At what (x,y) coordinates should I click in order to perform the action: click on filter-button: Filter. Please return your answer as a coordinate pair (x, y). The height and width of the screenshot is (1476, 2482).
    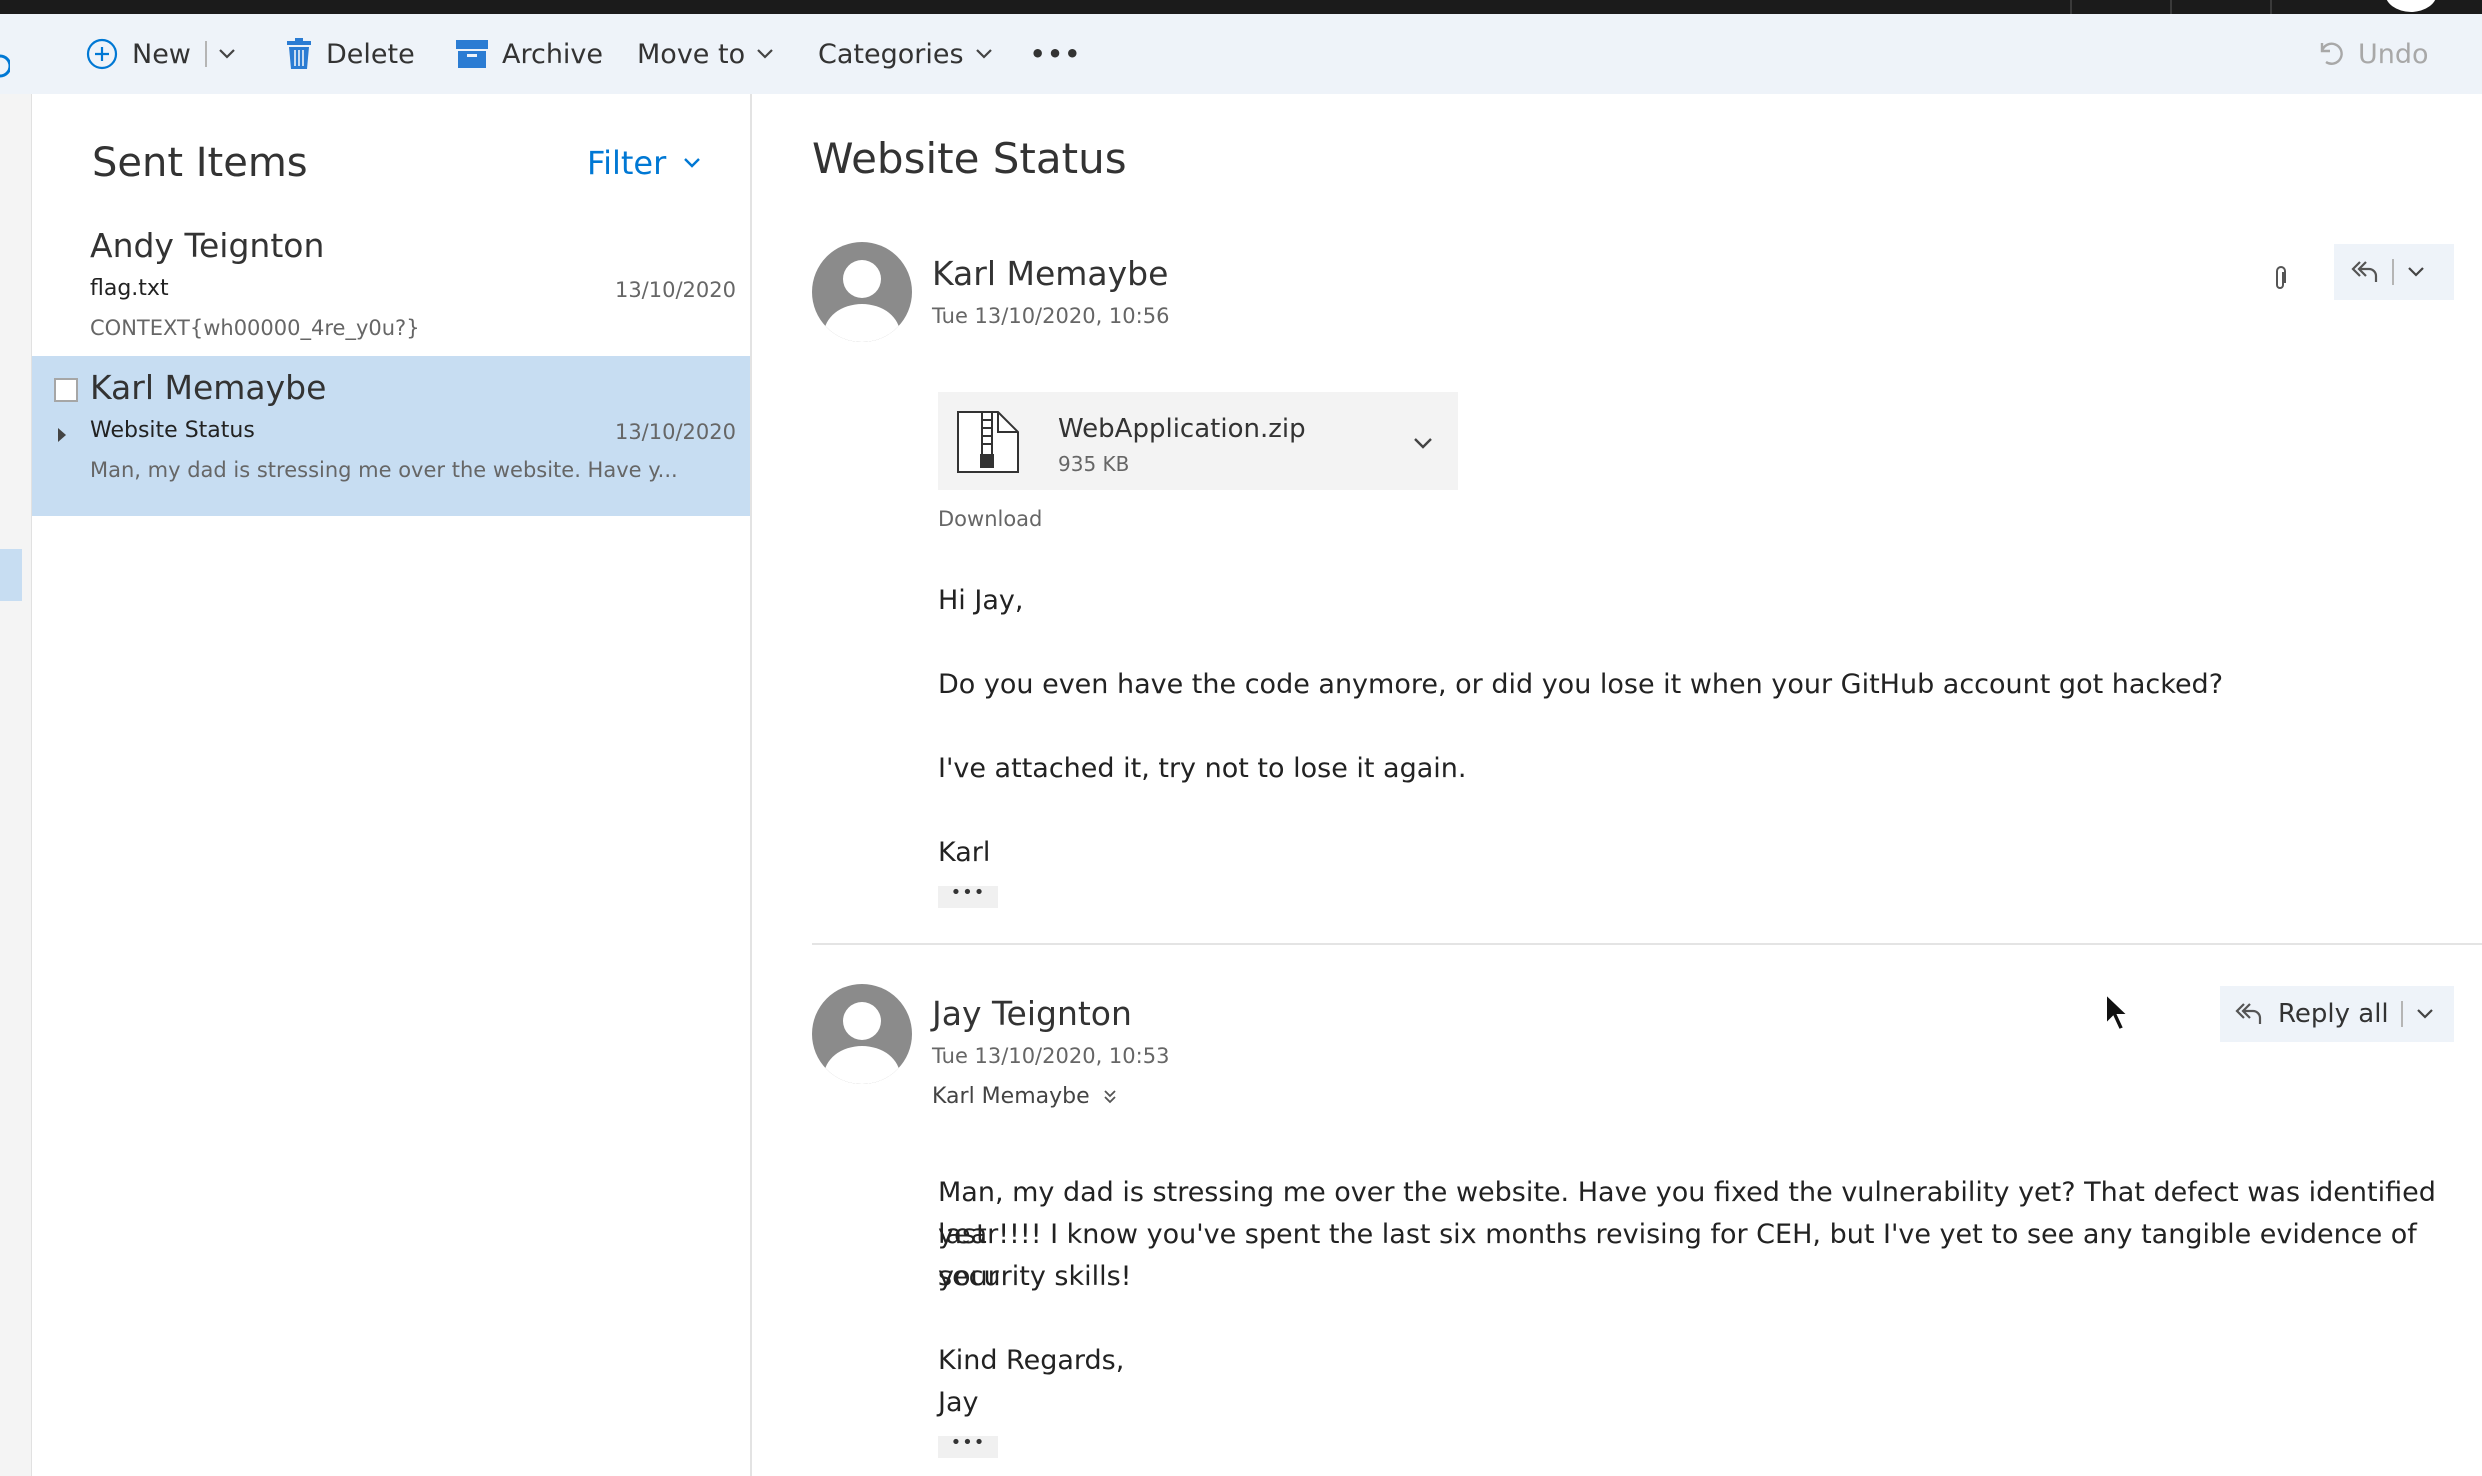
    Looking at the image, I should click on (644, 163).